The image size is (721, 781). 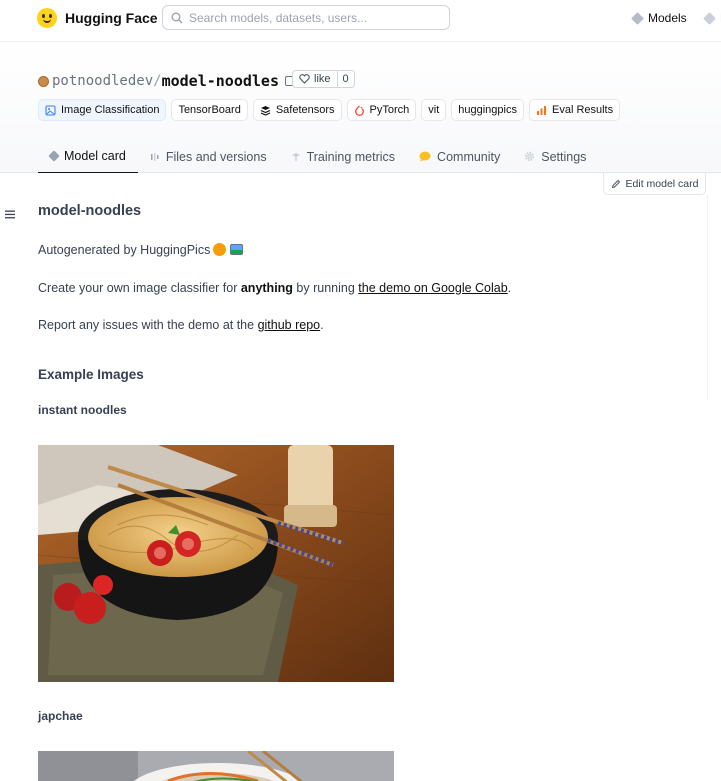 I want to click on japchae-image, so click(x=216, y=766).